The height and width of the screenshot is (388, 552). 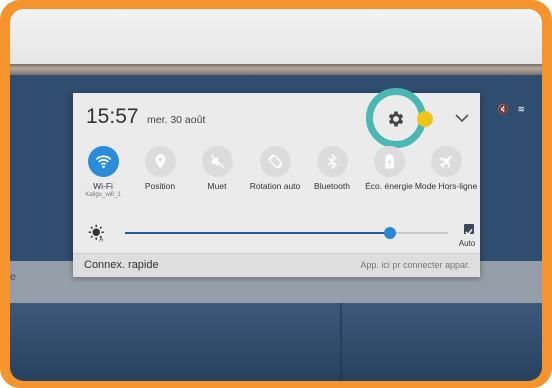 I want to click on toggle-eco-energy: Éco. énergie, so click(x=389, y=168).